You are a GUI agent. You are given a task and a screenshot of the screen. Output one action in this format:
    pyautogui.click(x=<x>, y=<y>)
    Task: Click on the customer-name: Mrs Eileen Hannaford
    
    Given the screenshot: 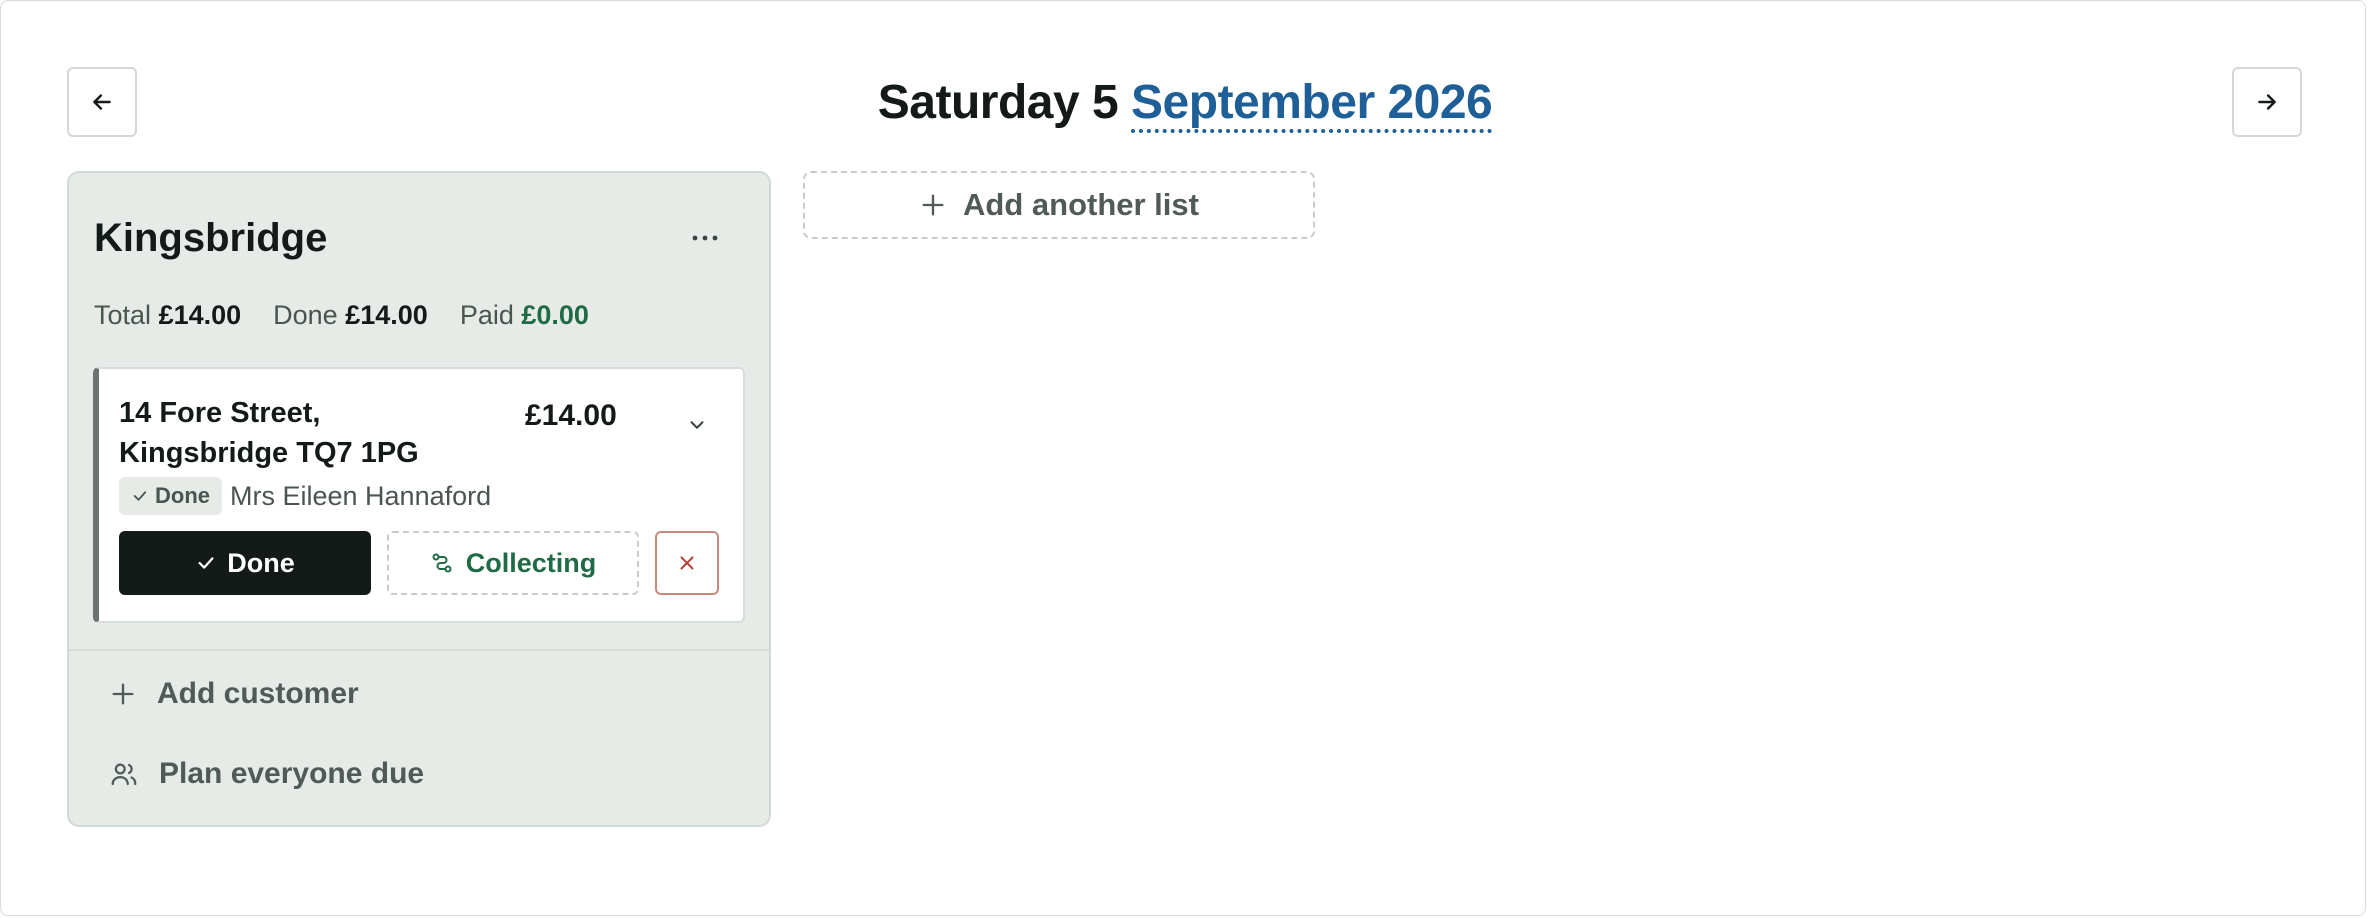 What is the action you would take?
    pyautogui.click(x=361, y=495)
    